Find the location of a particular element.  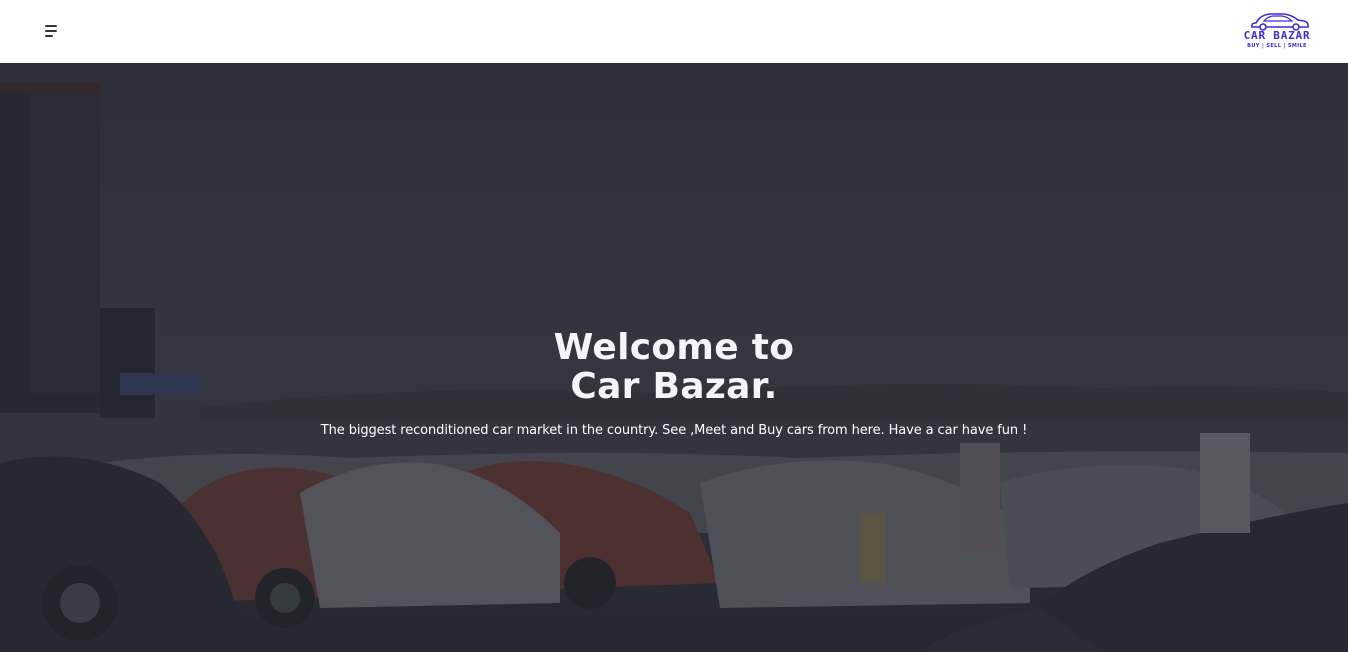

top-navbar: CAR BAZAR BUY | SELL | SMILE is located at coordinates (674, 31).